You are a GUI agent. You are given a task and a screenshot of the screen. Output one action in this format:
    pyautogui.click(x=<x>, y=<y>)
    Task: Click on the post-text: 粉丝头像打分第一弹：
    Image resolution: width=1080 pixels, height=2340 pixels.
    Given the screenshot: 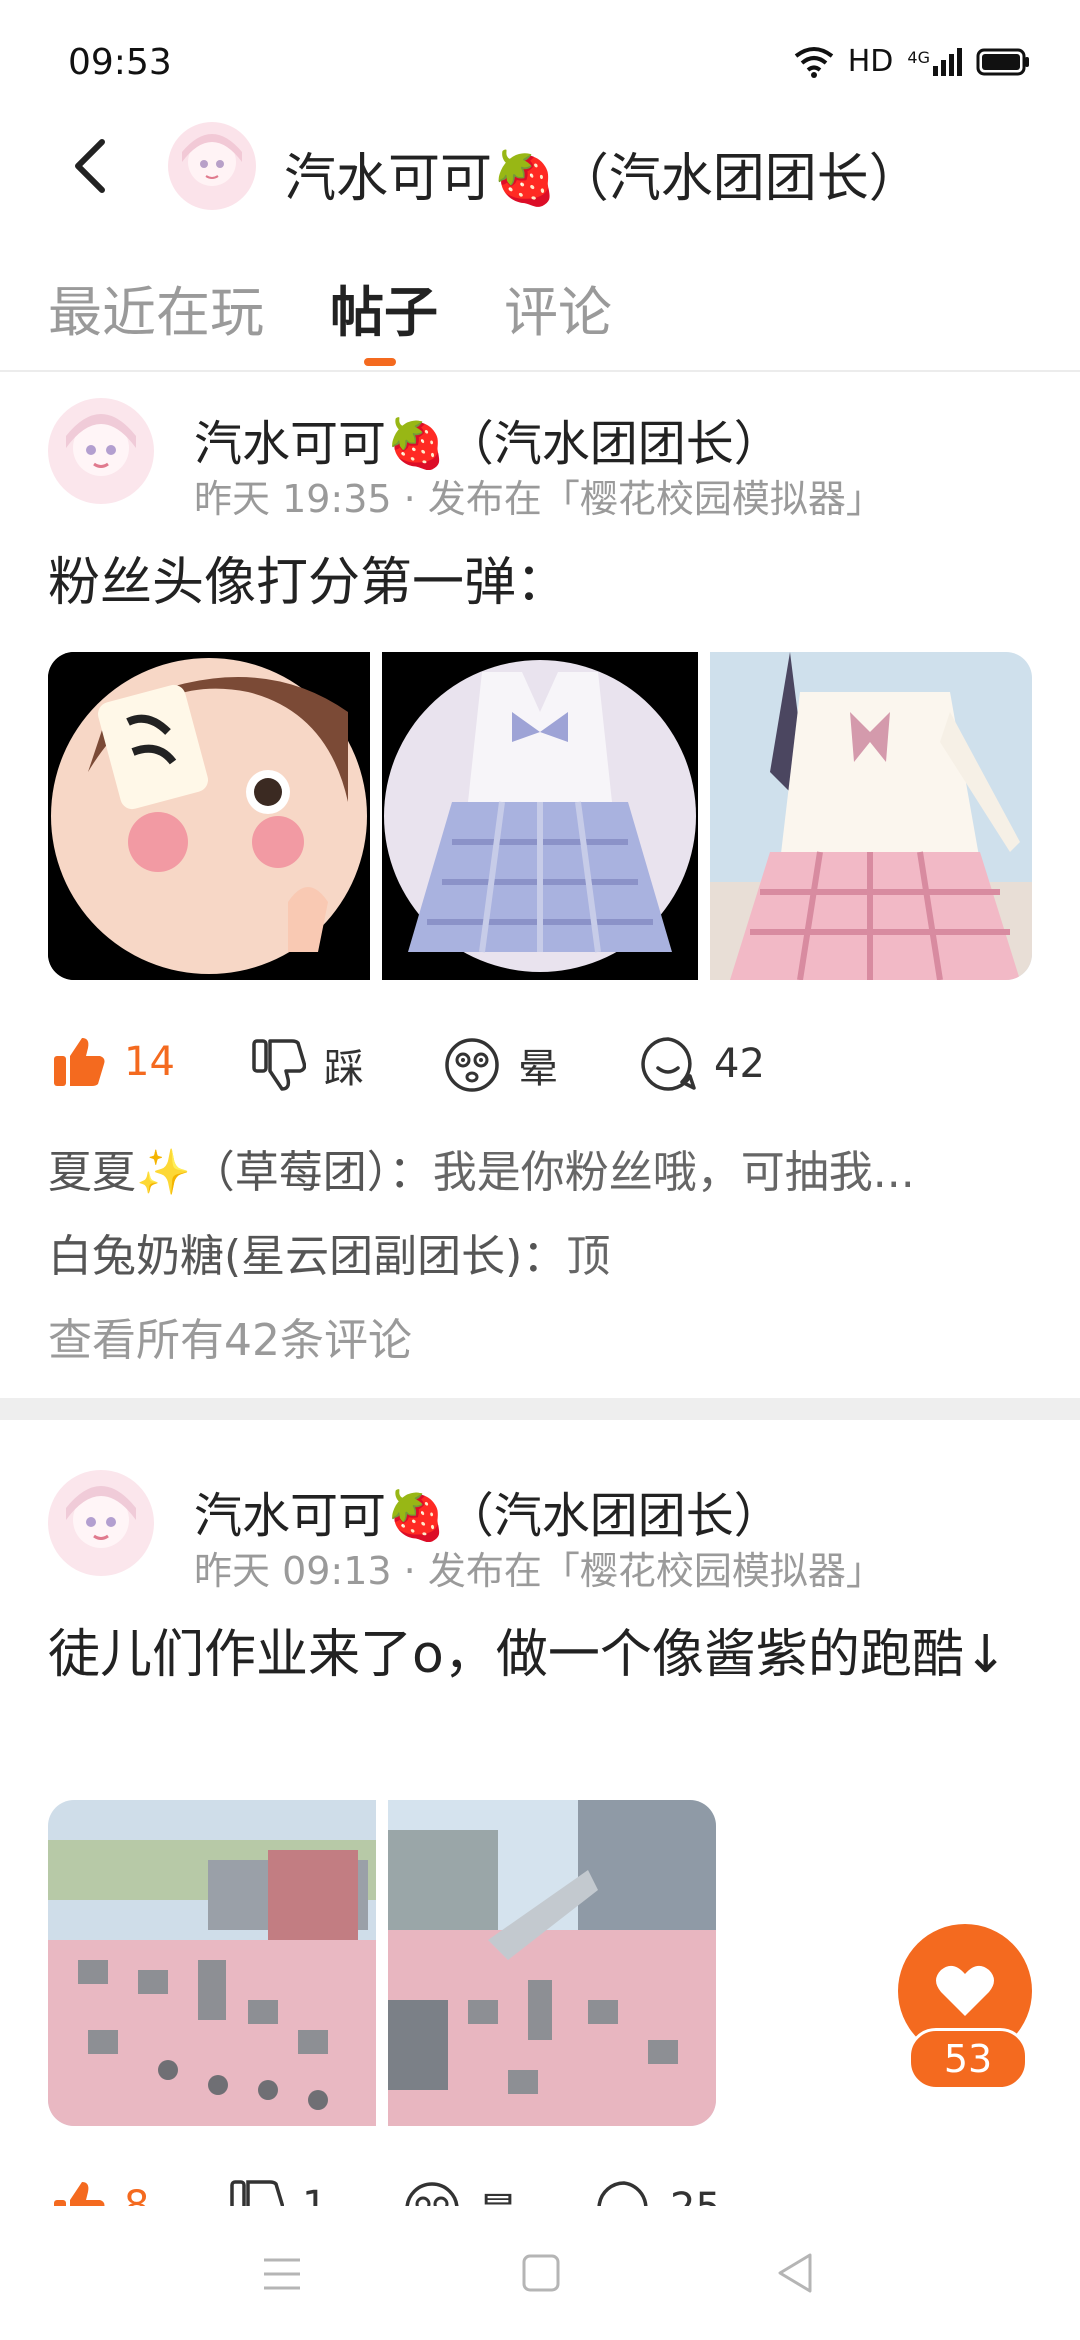 What is the action you would take?
    pyautogui.click(x=308, y=583)
    